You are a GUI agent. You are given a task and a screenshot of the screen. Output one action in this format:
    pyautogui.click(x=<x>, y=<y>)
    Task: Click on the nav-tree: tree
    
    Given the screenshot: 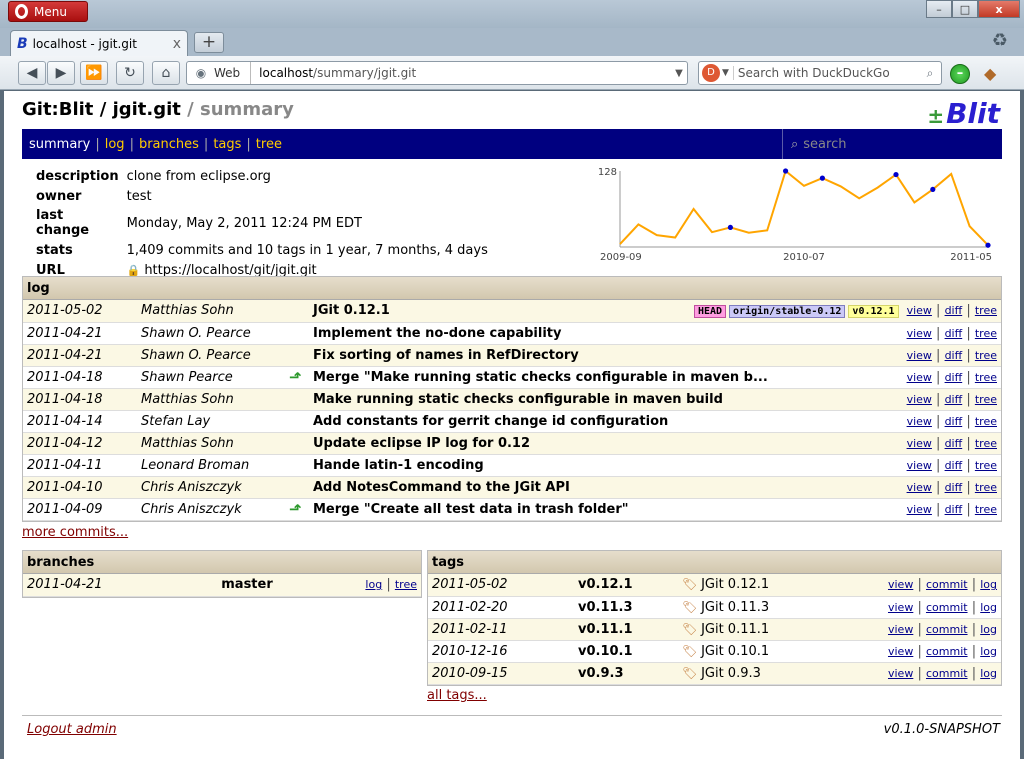 What is the action you would take?
    pyautogui.click(x=269, y=144)
    